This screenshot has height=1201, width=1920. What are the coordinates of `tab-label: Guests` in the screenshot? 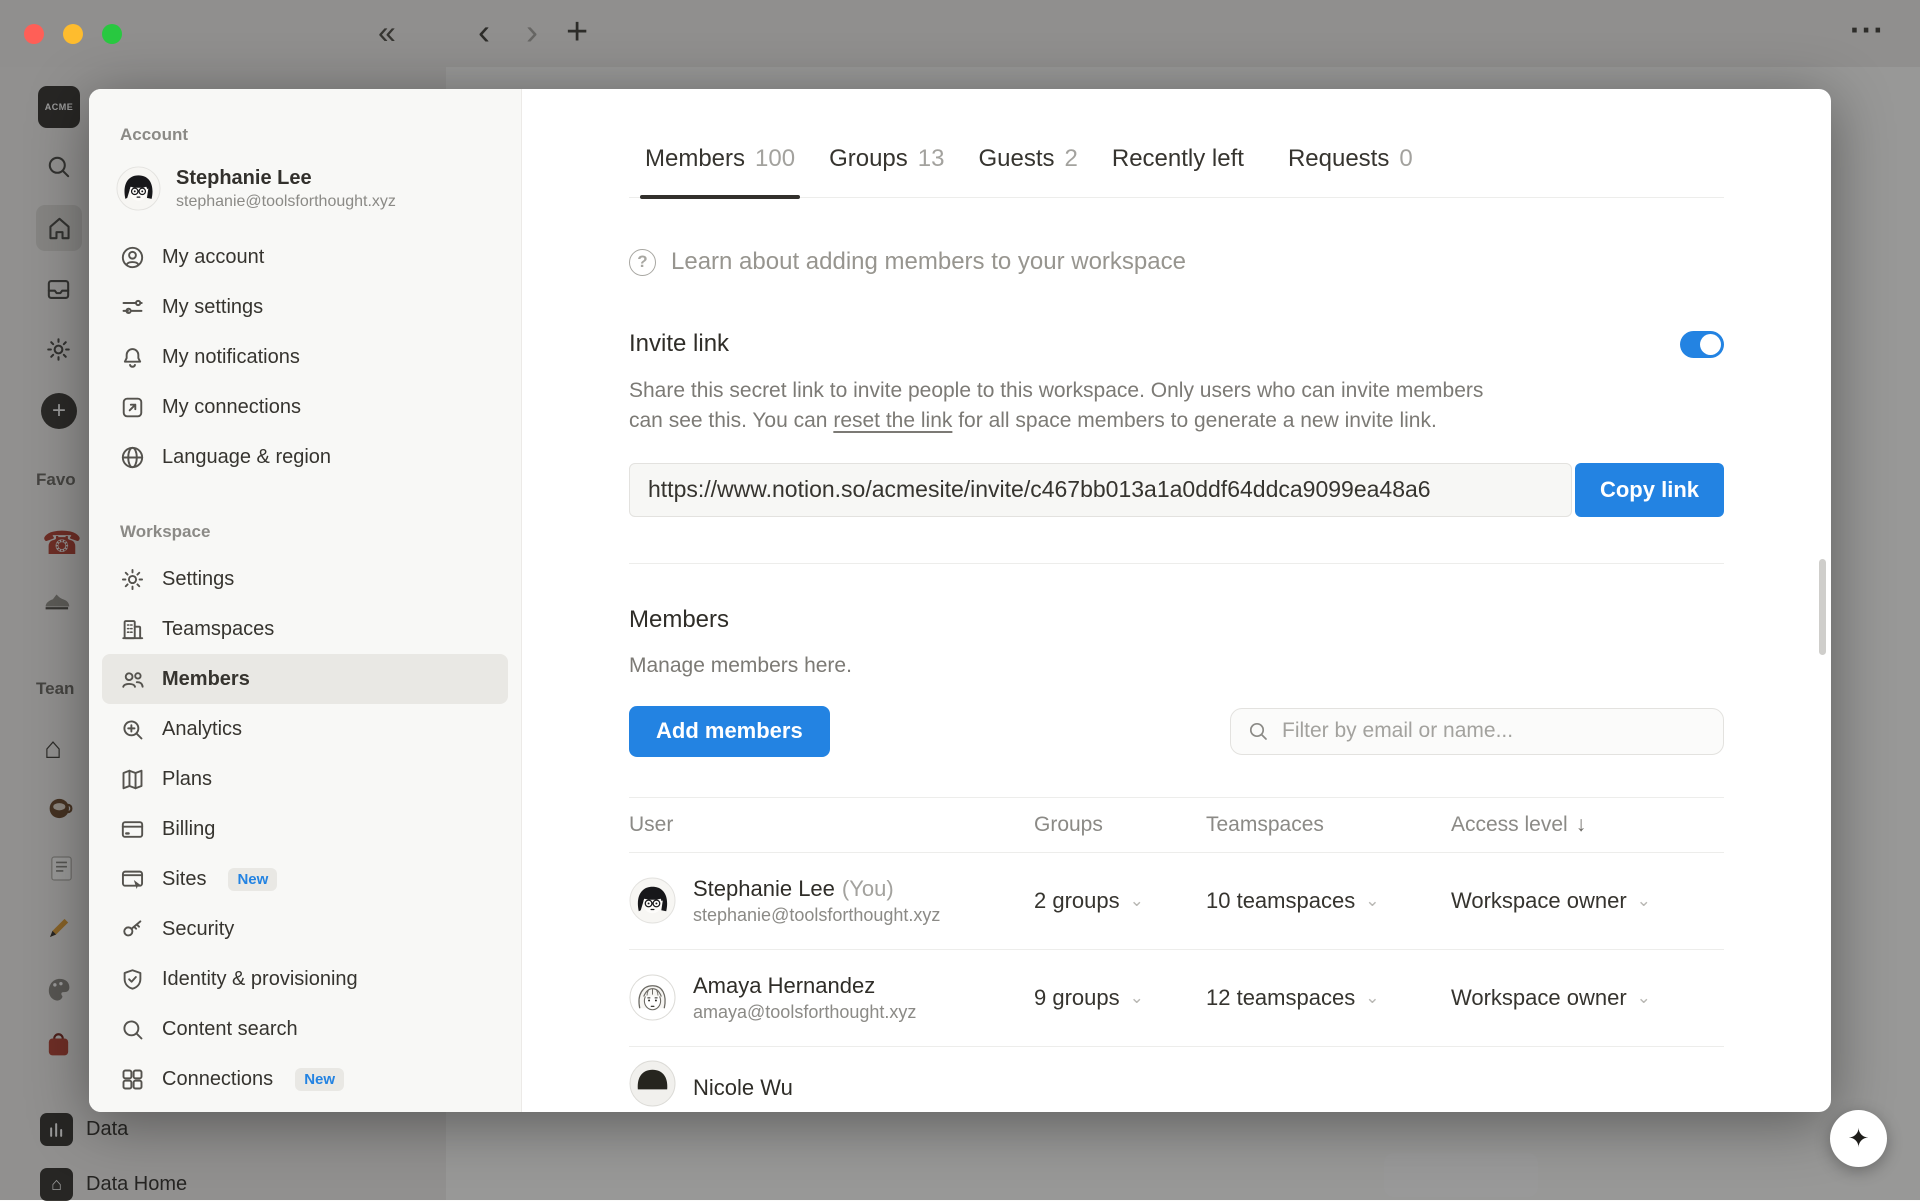 It's located at (1016, 159).